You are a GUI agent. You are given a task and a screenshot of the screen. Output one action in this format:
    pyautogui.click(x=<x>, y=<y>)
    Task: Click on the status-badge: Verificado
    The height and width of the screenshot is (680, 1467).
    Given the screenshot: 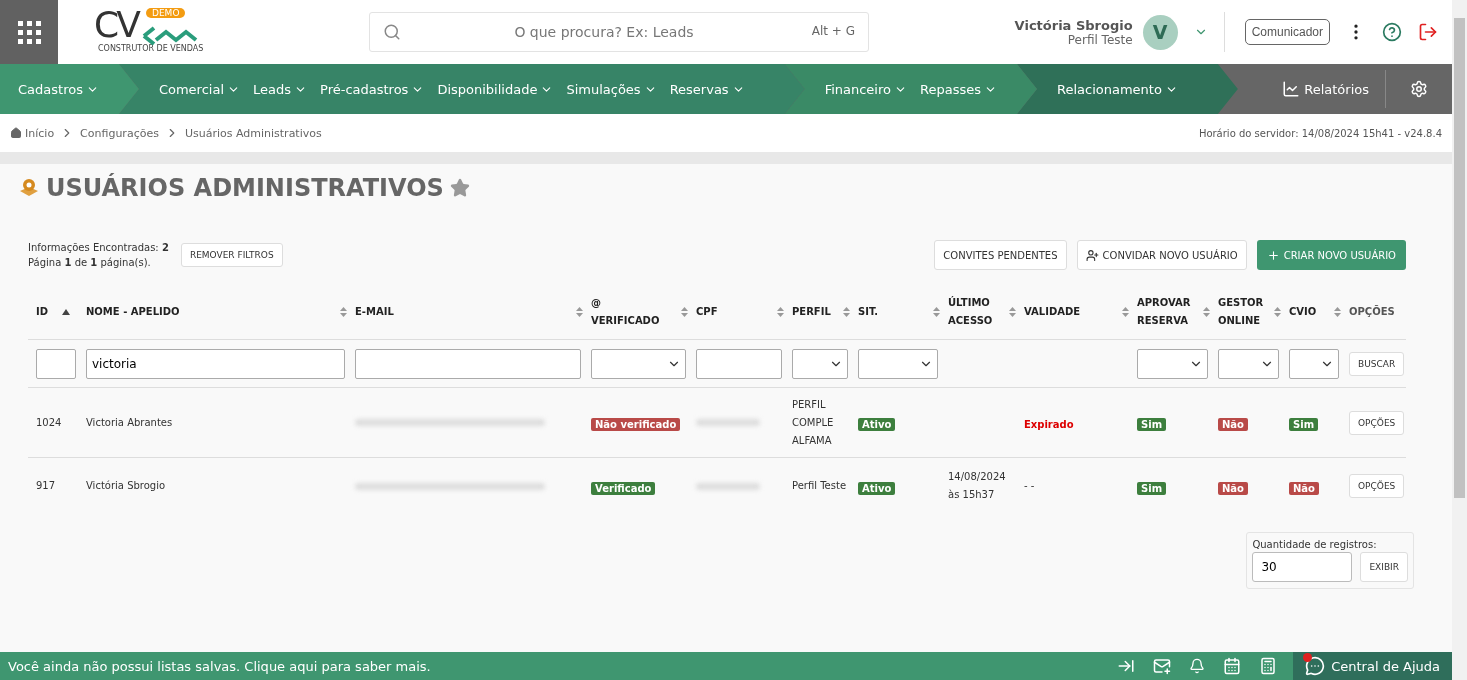 What is the action you would take?
    pyautogui.click(x=623, y=488)
    